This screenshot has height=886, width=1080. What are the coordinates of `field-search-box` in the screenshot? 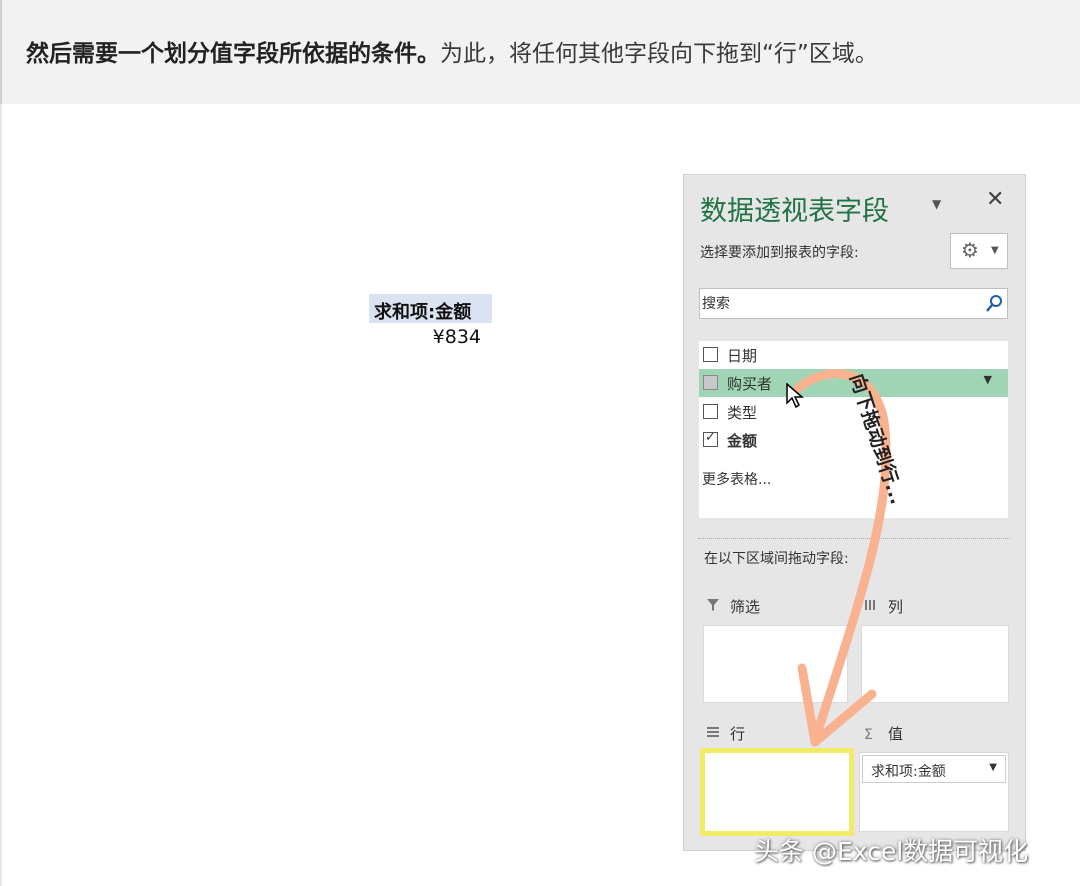 It's located at (853, 303).